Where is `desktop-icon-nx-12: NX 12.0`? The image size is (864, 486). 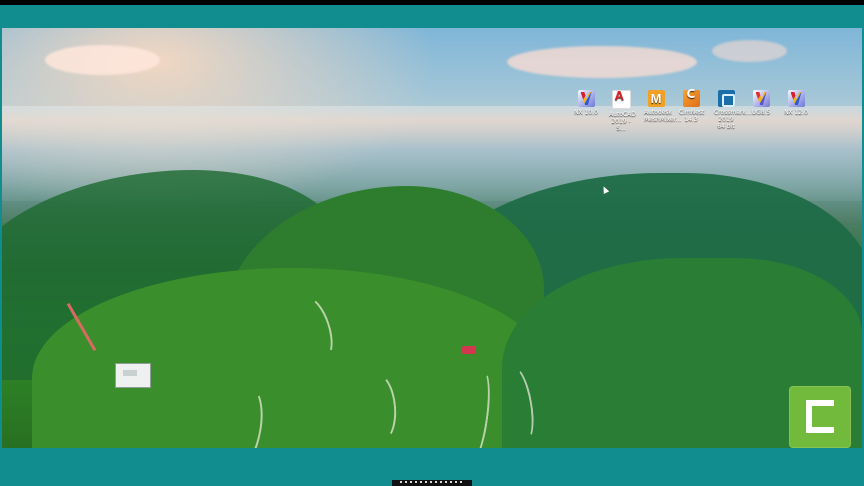
desktop-icon-nx-12: NX 12.0 is located at coordinates (796, 111).